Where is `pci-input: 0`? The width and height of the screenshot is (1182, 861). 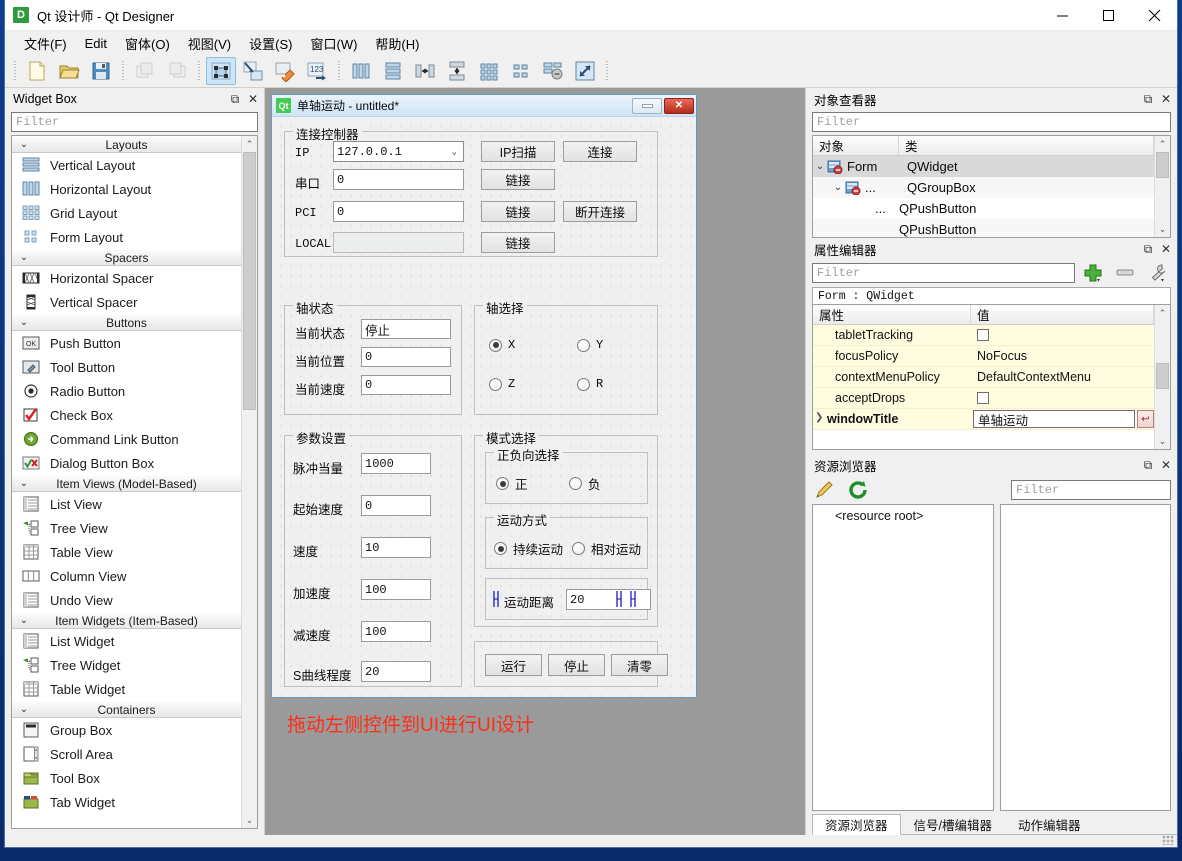 pci-input: 0 is located at coordinates (398, 211).